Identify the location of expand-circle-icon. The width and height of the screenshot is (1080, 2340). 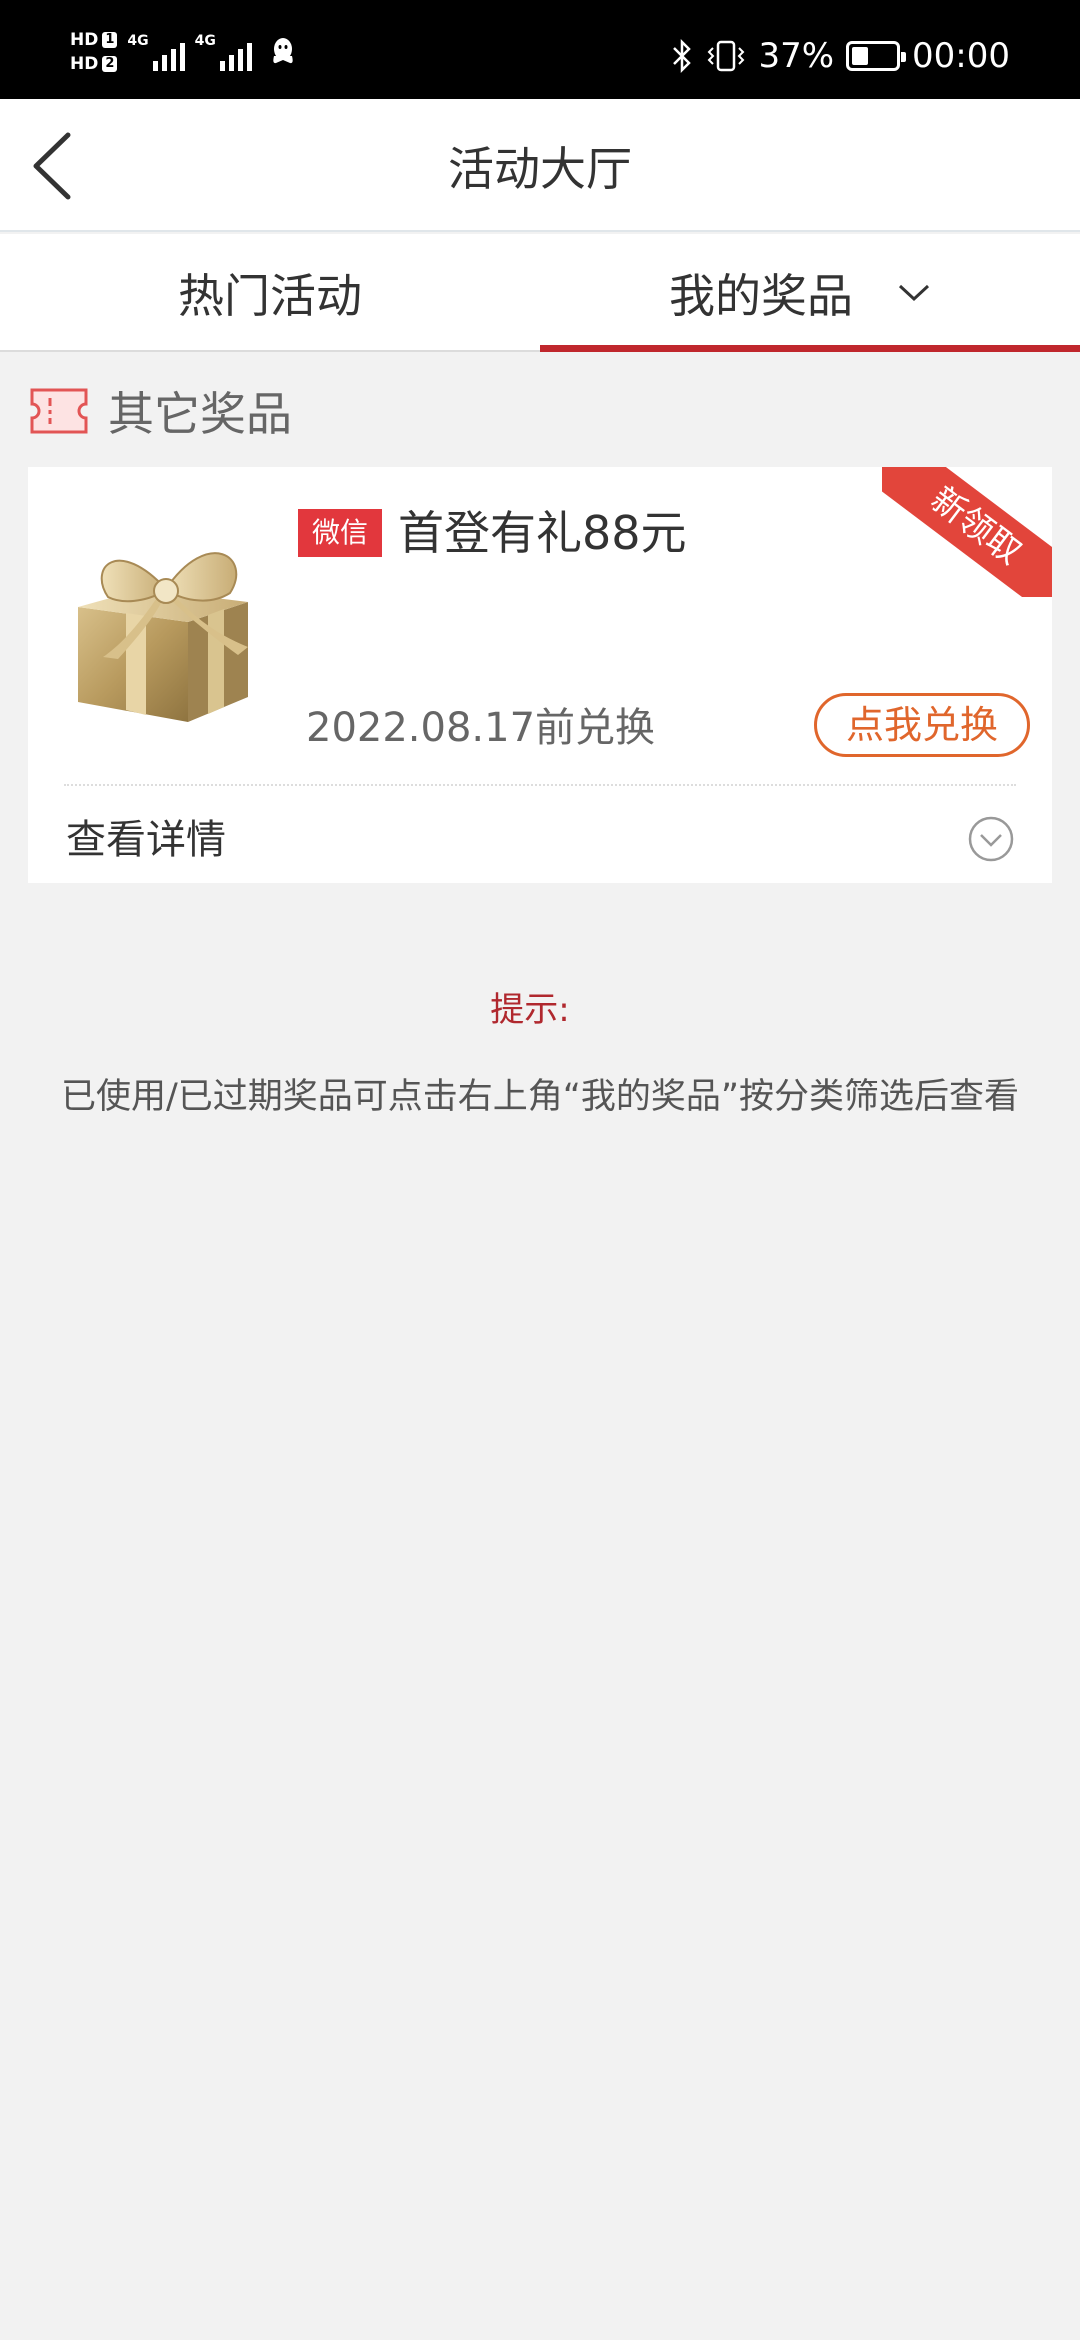
(991, 839).